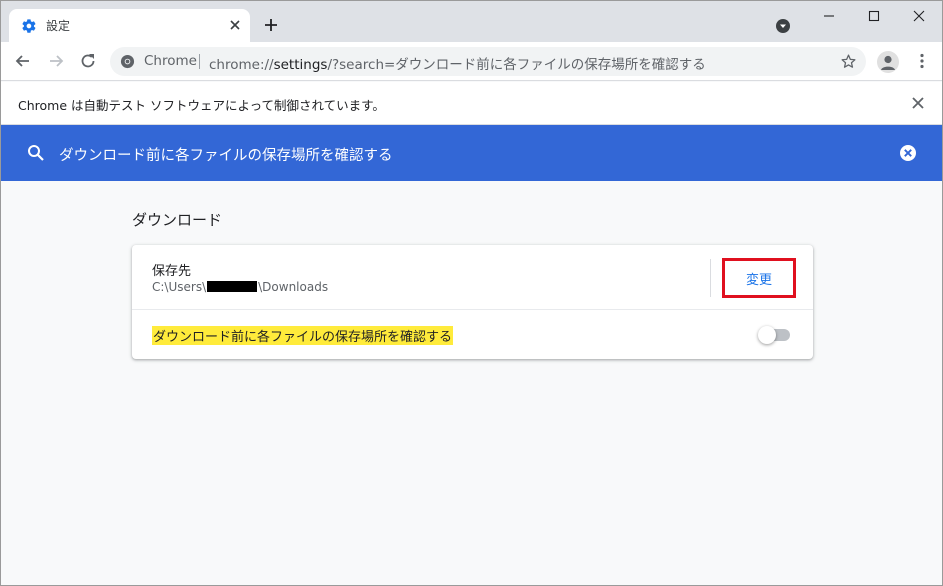 This screenshot has height=586, width=943. What do you see at coordinates (58, 26) in the screenshot?
I see `tab-title: 設定` at bounding box center [58, 26].